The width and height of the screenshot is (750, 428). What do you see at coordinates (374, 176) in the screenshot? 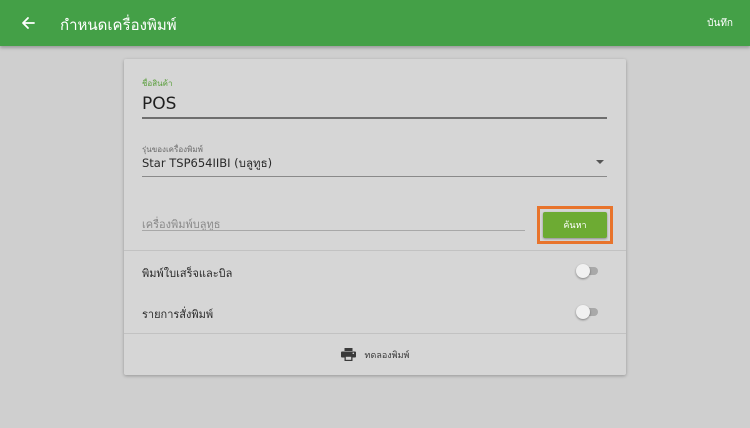
I see `printer-model-underline` at bounding box center [374, 176].